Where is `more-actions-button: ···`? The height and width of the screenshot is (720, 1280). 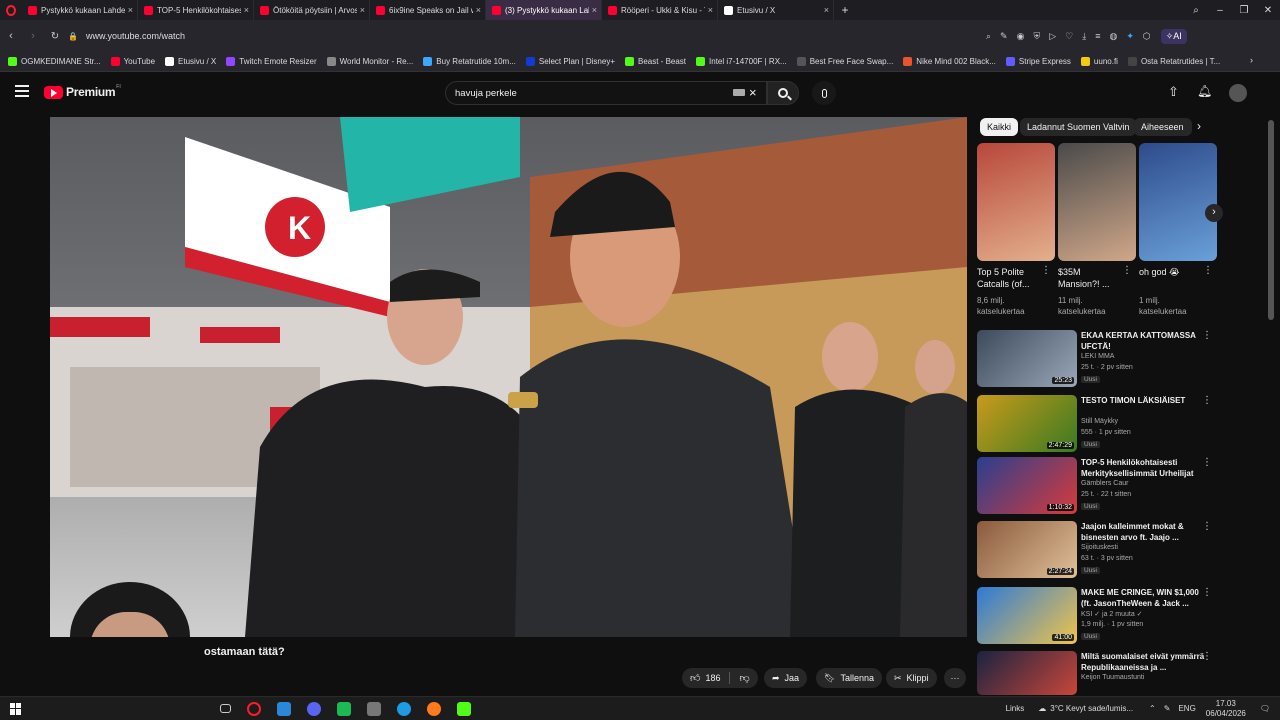 more-actions-button: ··· is located at coordinates (955, 678).